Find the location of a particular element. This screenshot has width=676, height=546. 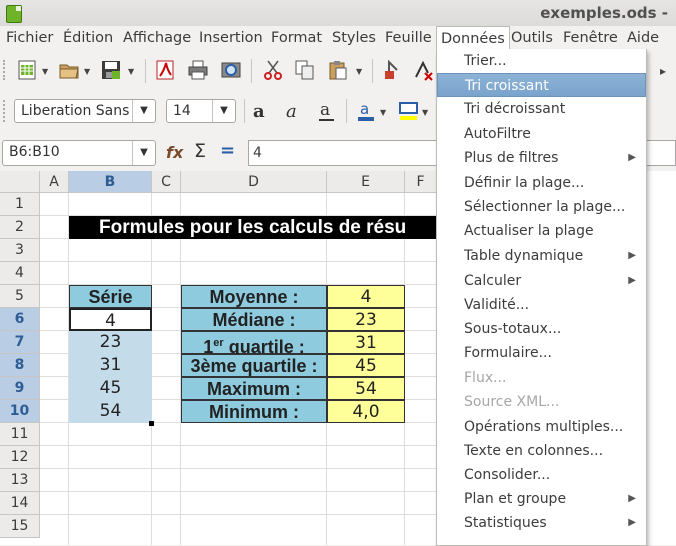

stat-value-minimum: 4,0 is located at coordinates (366, 411).